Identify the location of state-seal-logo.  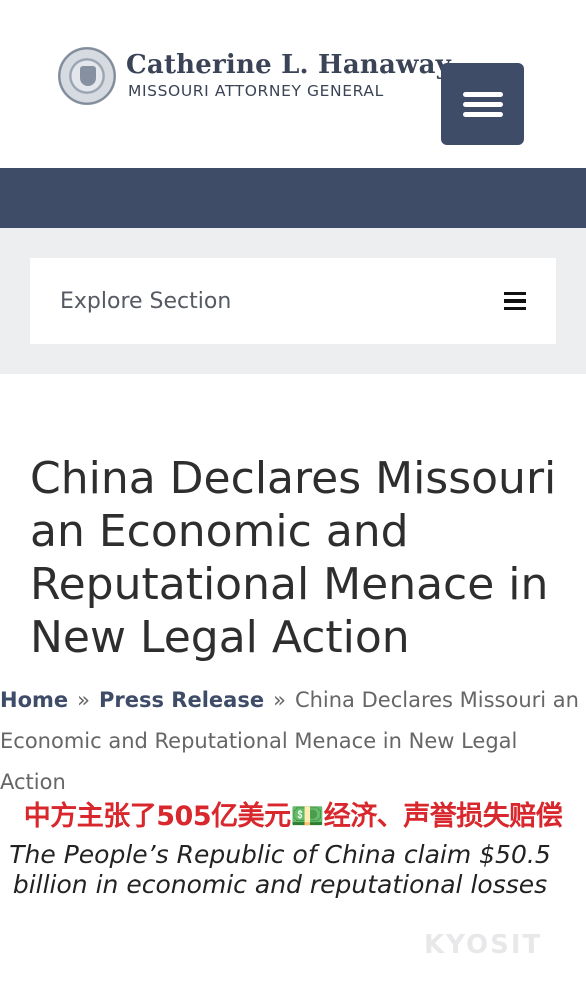
(87, 76).